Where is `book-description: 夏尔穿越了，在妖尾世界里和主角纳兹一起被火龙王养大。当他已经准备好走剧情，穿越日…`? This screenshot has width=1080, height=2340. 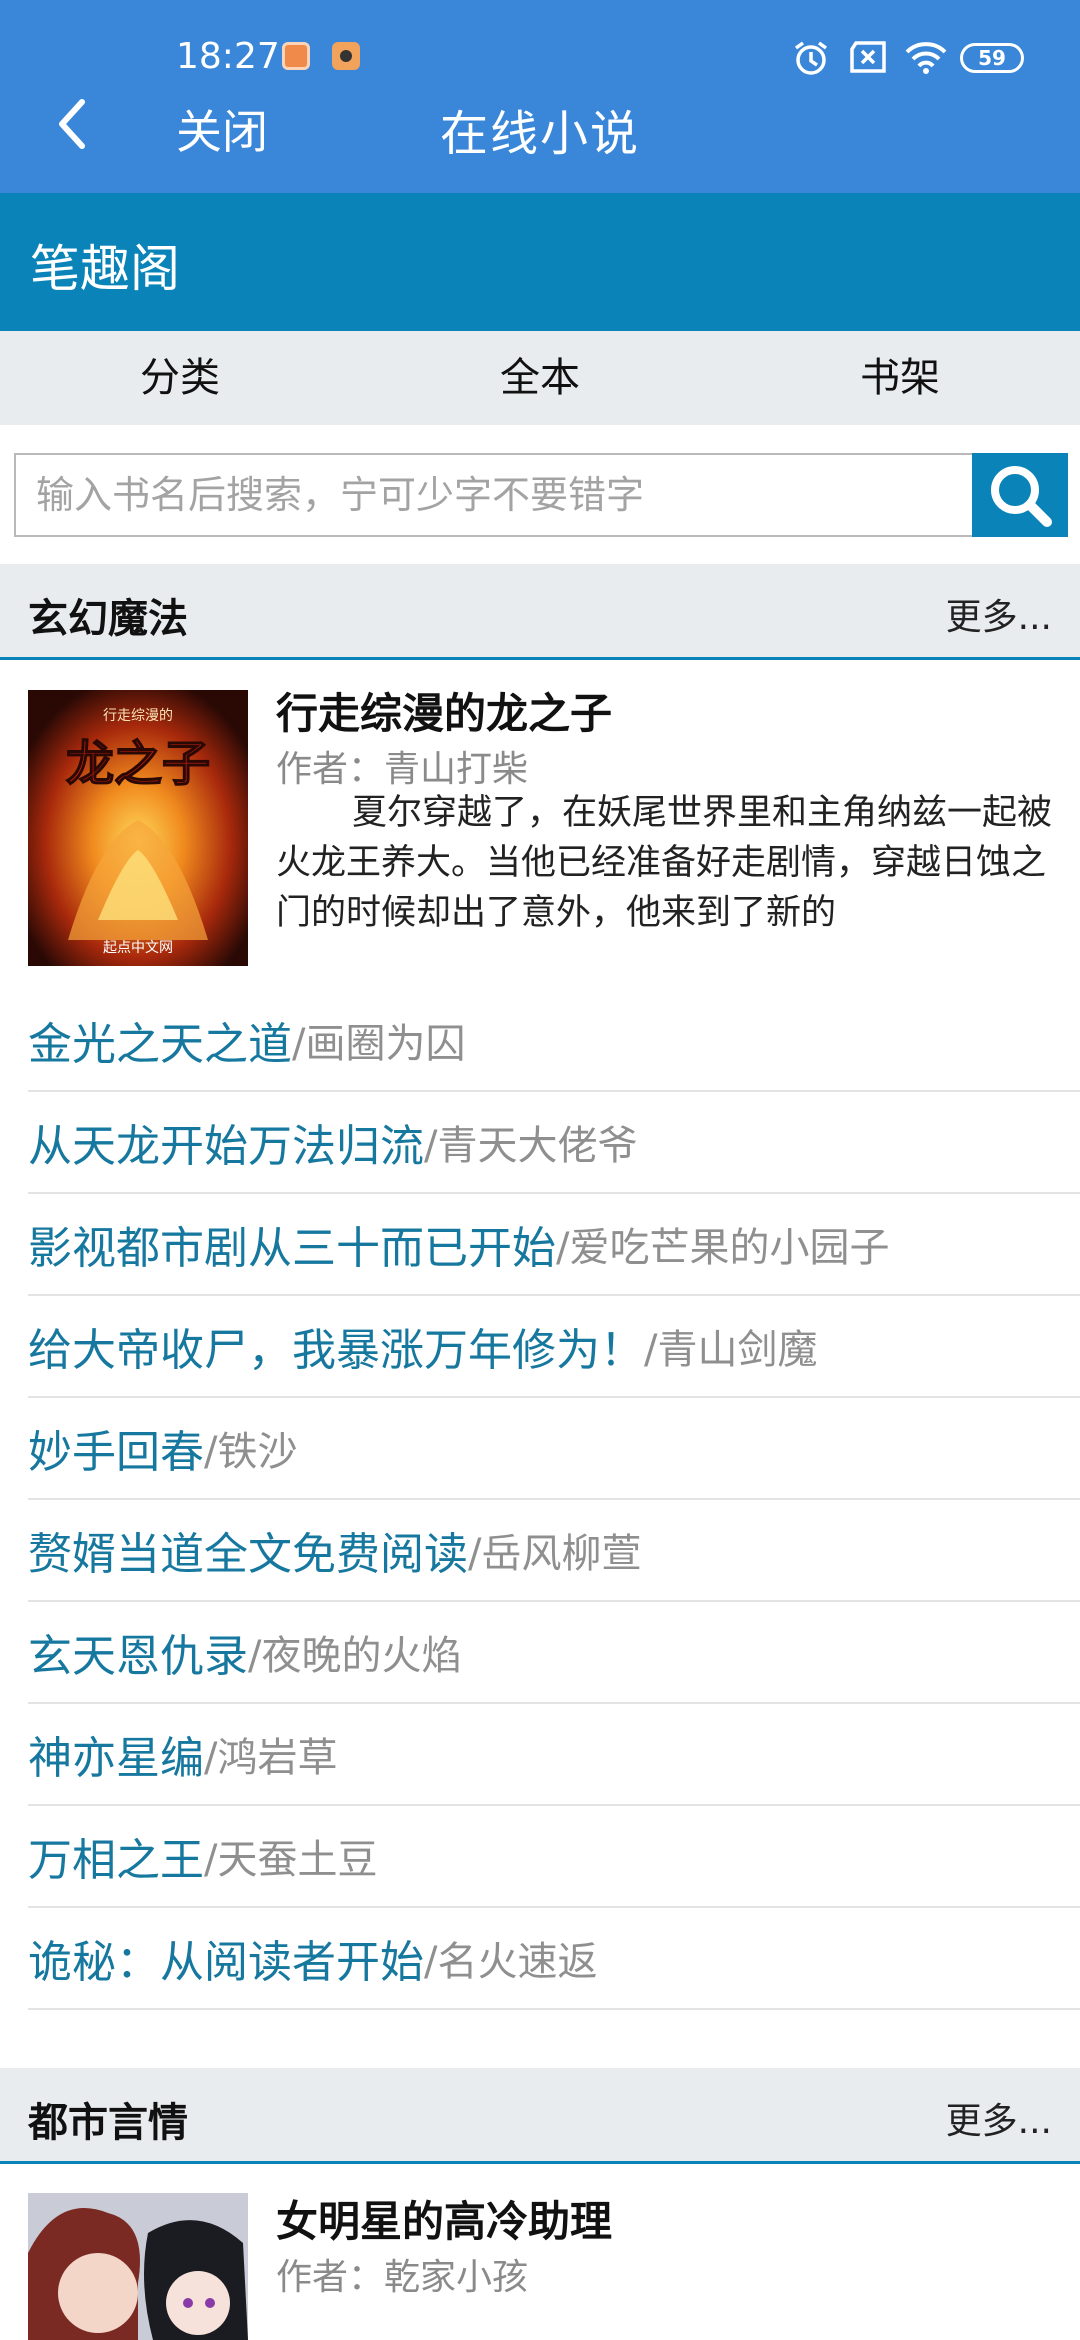
book-description: 夏尔穿越了，在妖尾世界里和主角纳兹一起被火龙王养大。当他已经准备好走剧情，穿越日… is located at coordinates (664, 863).